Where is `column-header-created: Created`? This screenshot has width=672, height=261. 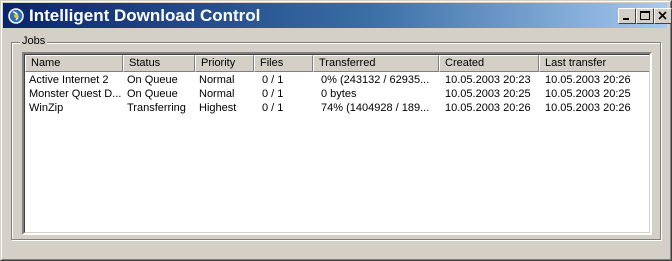
column-header-created: Created is located at coordinates (489, 63).